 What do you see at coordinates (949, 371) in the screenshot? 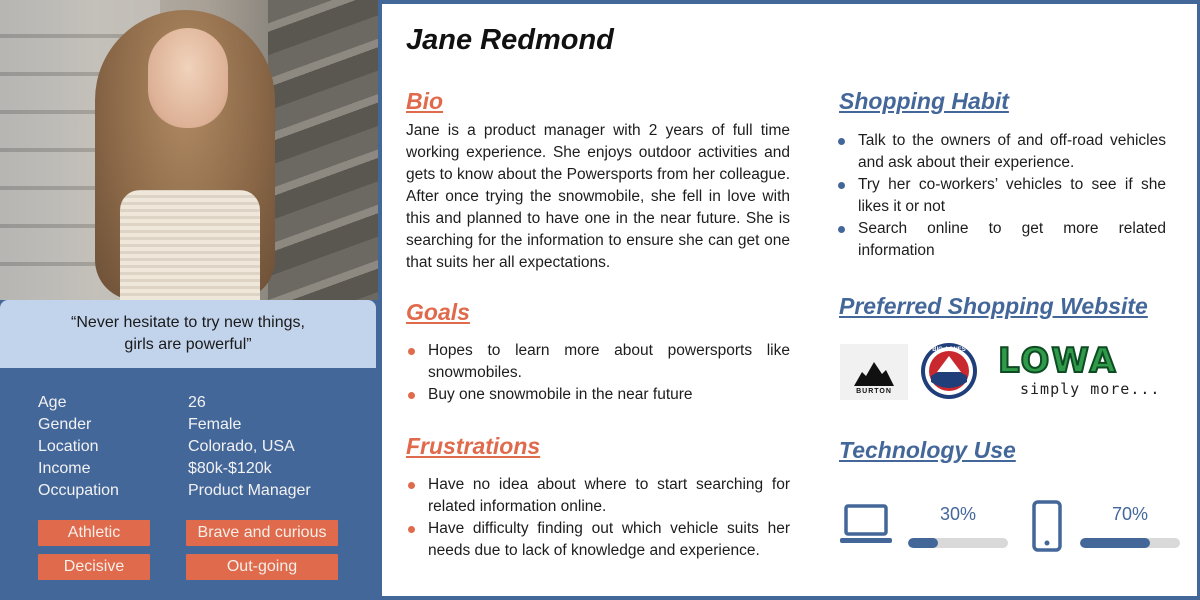
I see `big-agnes-logo: BIG AGNES` at bounding box center [949, 371].